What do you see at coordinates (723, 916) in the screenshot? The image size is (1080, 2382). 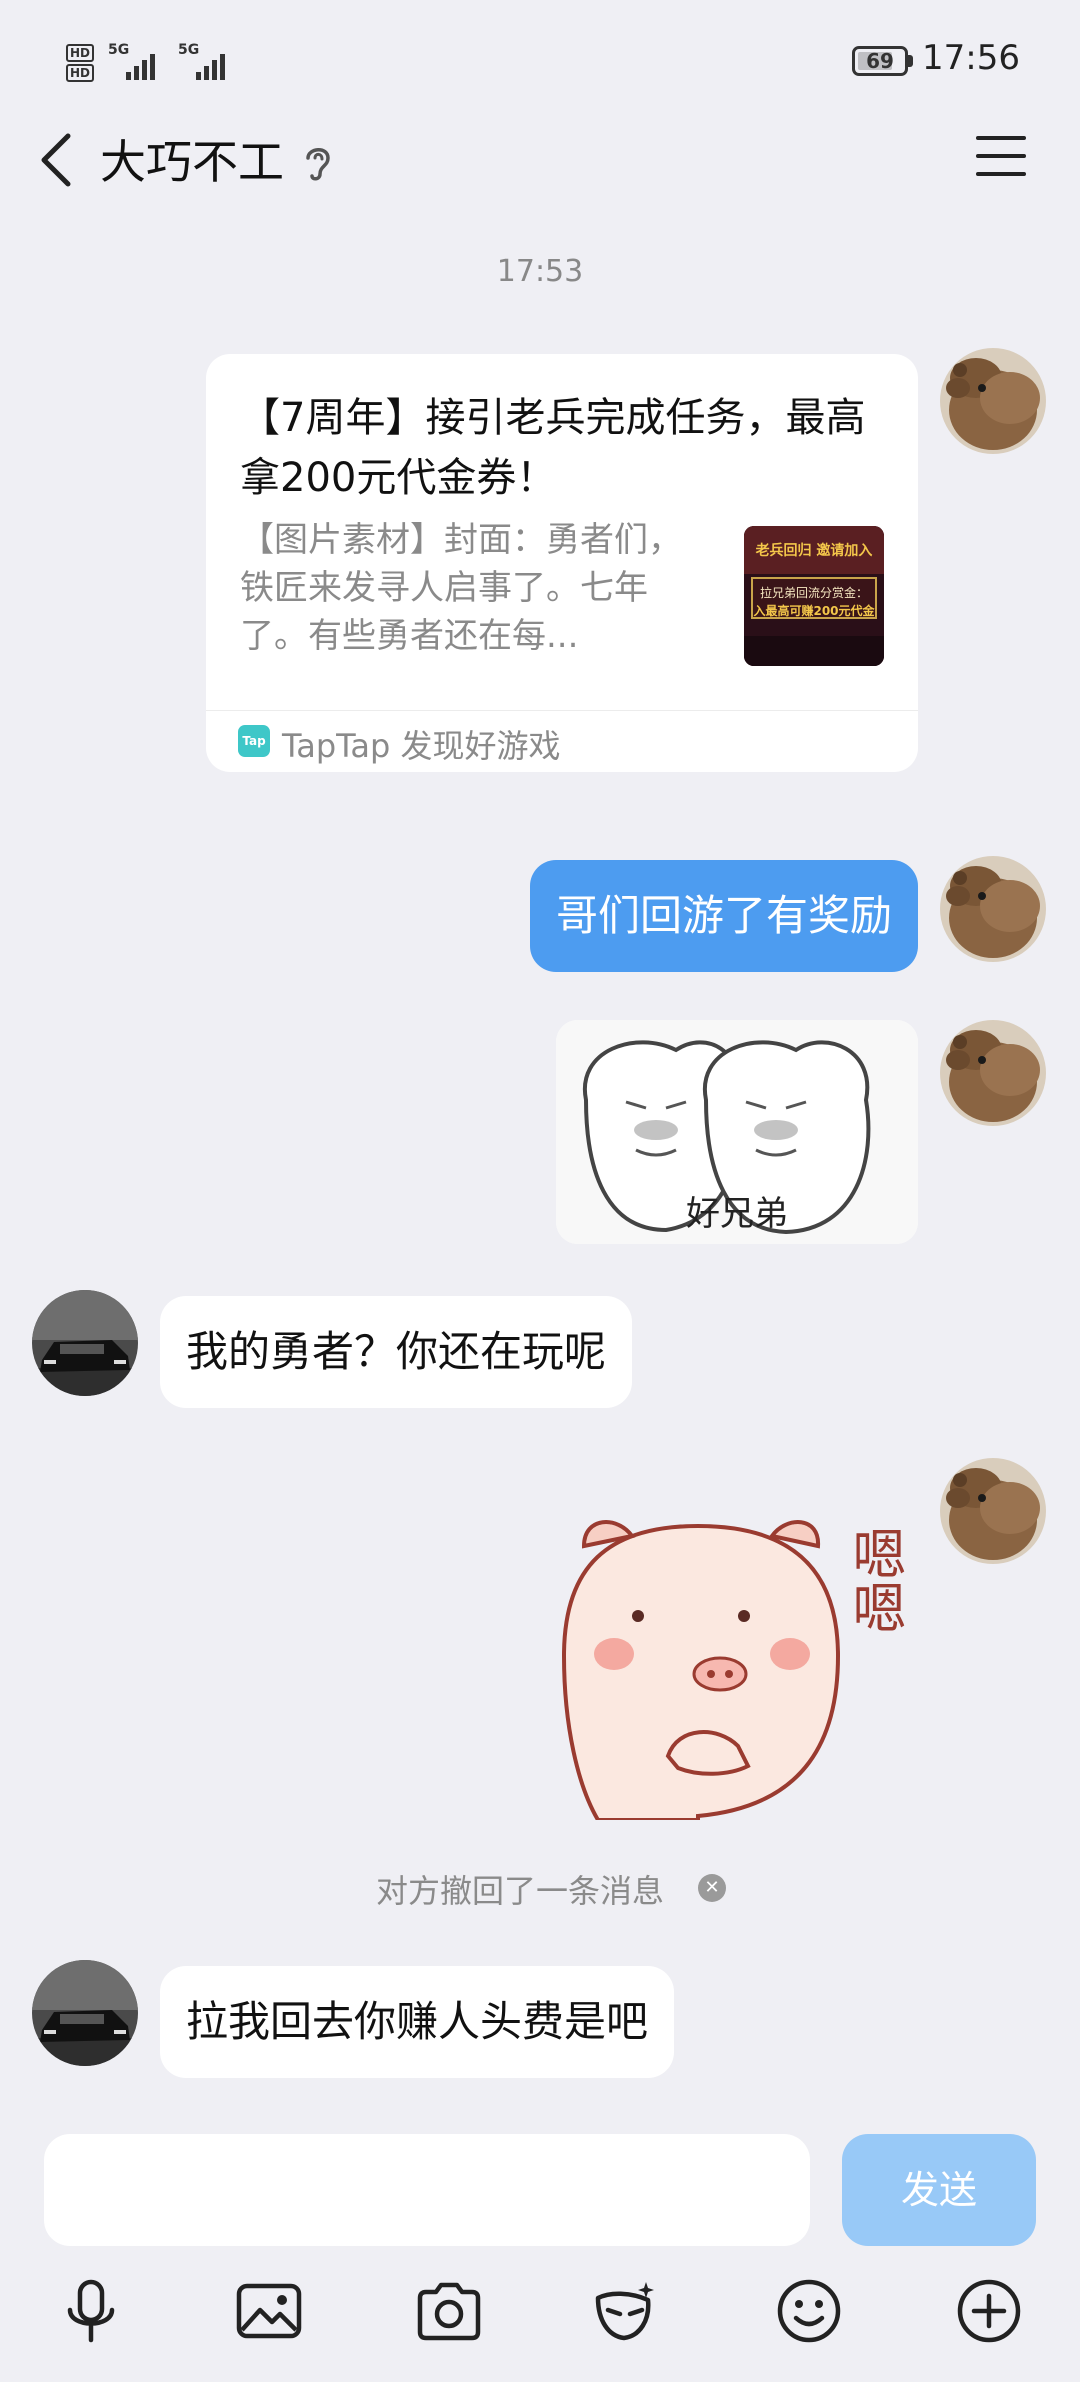 I see `my-message-bubble: 哥们回游了有奖励` at bounding box center [723, 916].